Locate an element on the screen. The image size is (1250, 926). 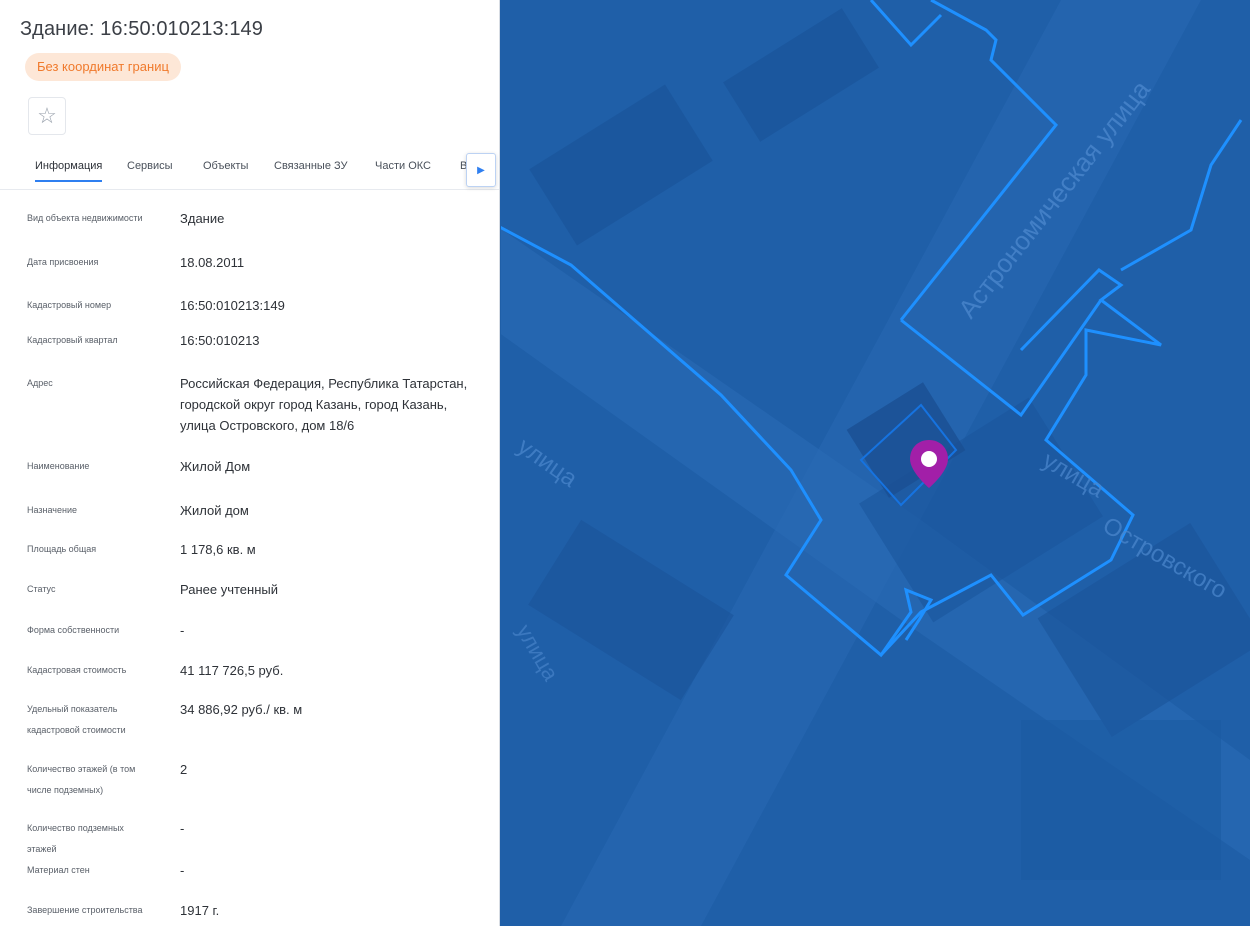
row-value: Ранее учтенный is located at coordinates (229, 589).